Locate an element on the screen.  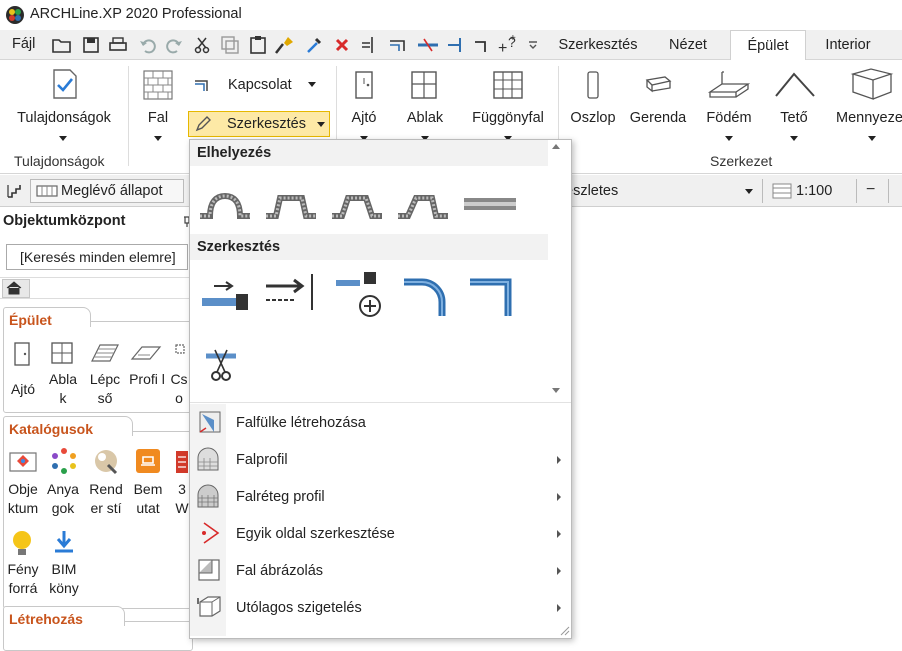
wall-placement-slope-icon is located at coordinates (357, 205).